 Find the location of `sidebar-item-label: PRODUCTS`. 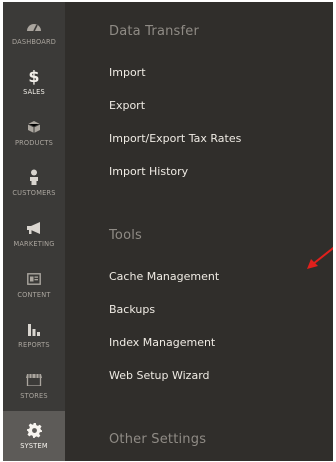

sidebar-item-label: PRODUCTS is located at coordinates (34, 142).